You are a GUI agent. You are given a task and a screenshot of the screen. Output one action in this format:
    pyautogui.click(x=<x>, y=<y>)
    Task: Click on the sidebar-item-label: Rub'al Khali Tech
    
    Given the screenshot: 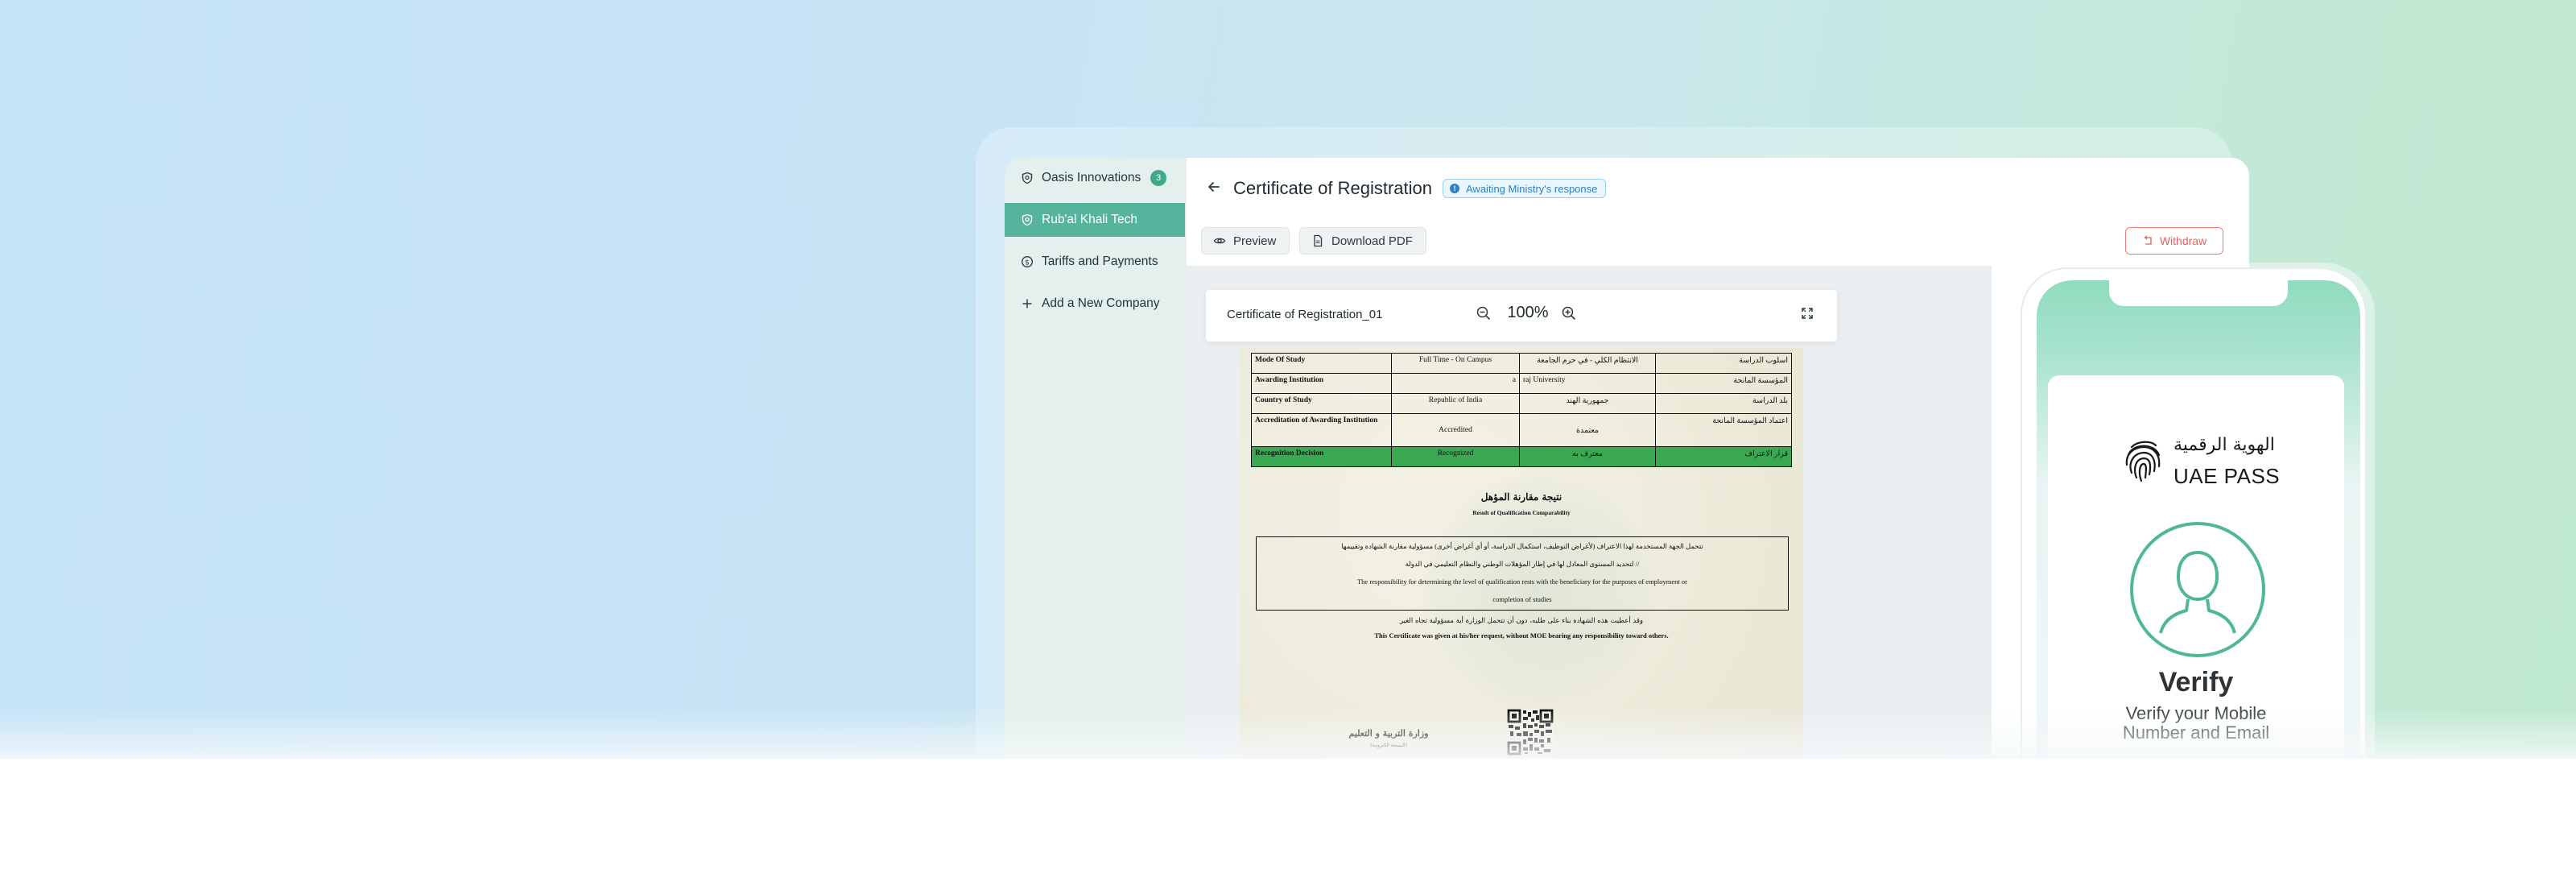 What is the action you would take?
    pyautogui.click(x=1089, y=219)
    